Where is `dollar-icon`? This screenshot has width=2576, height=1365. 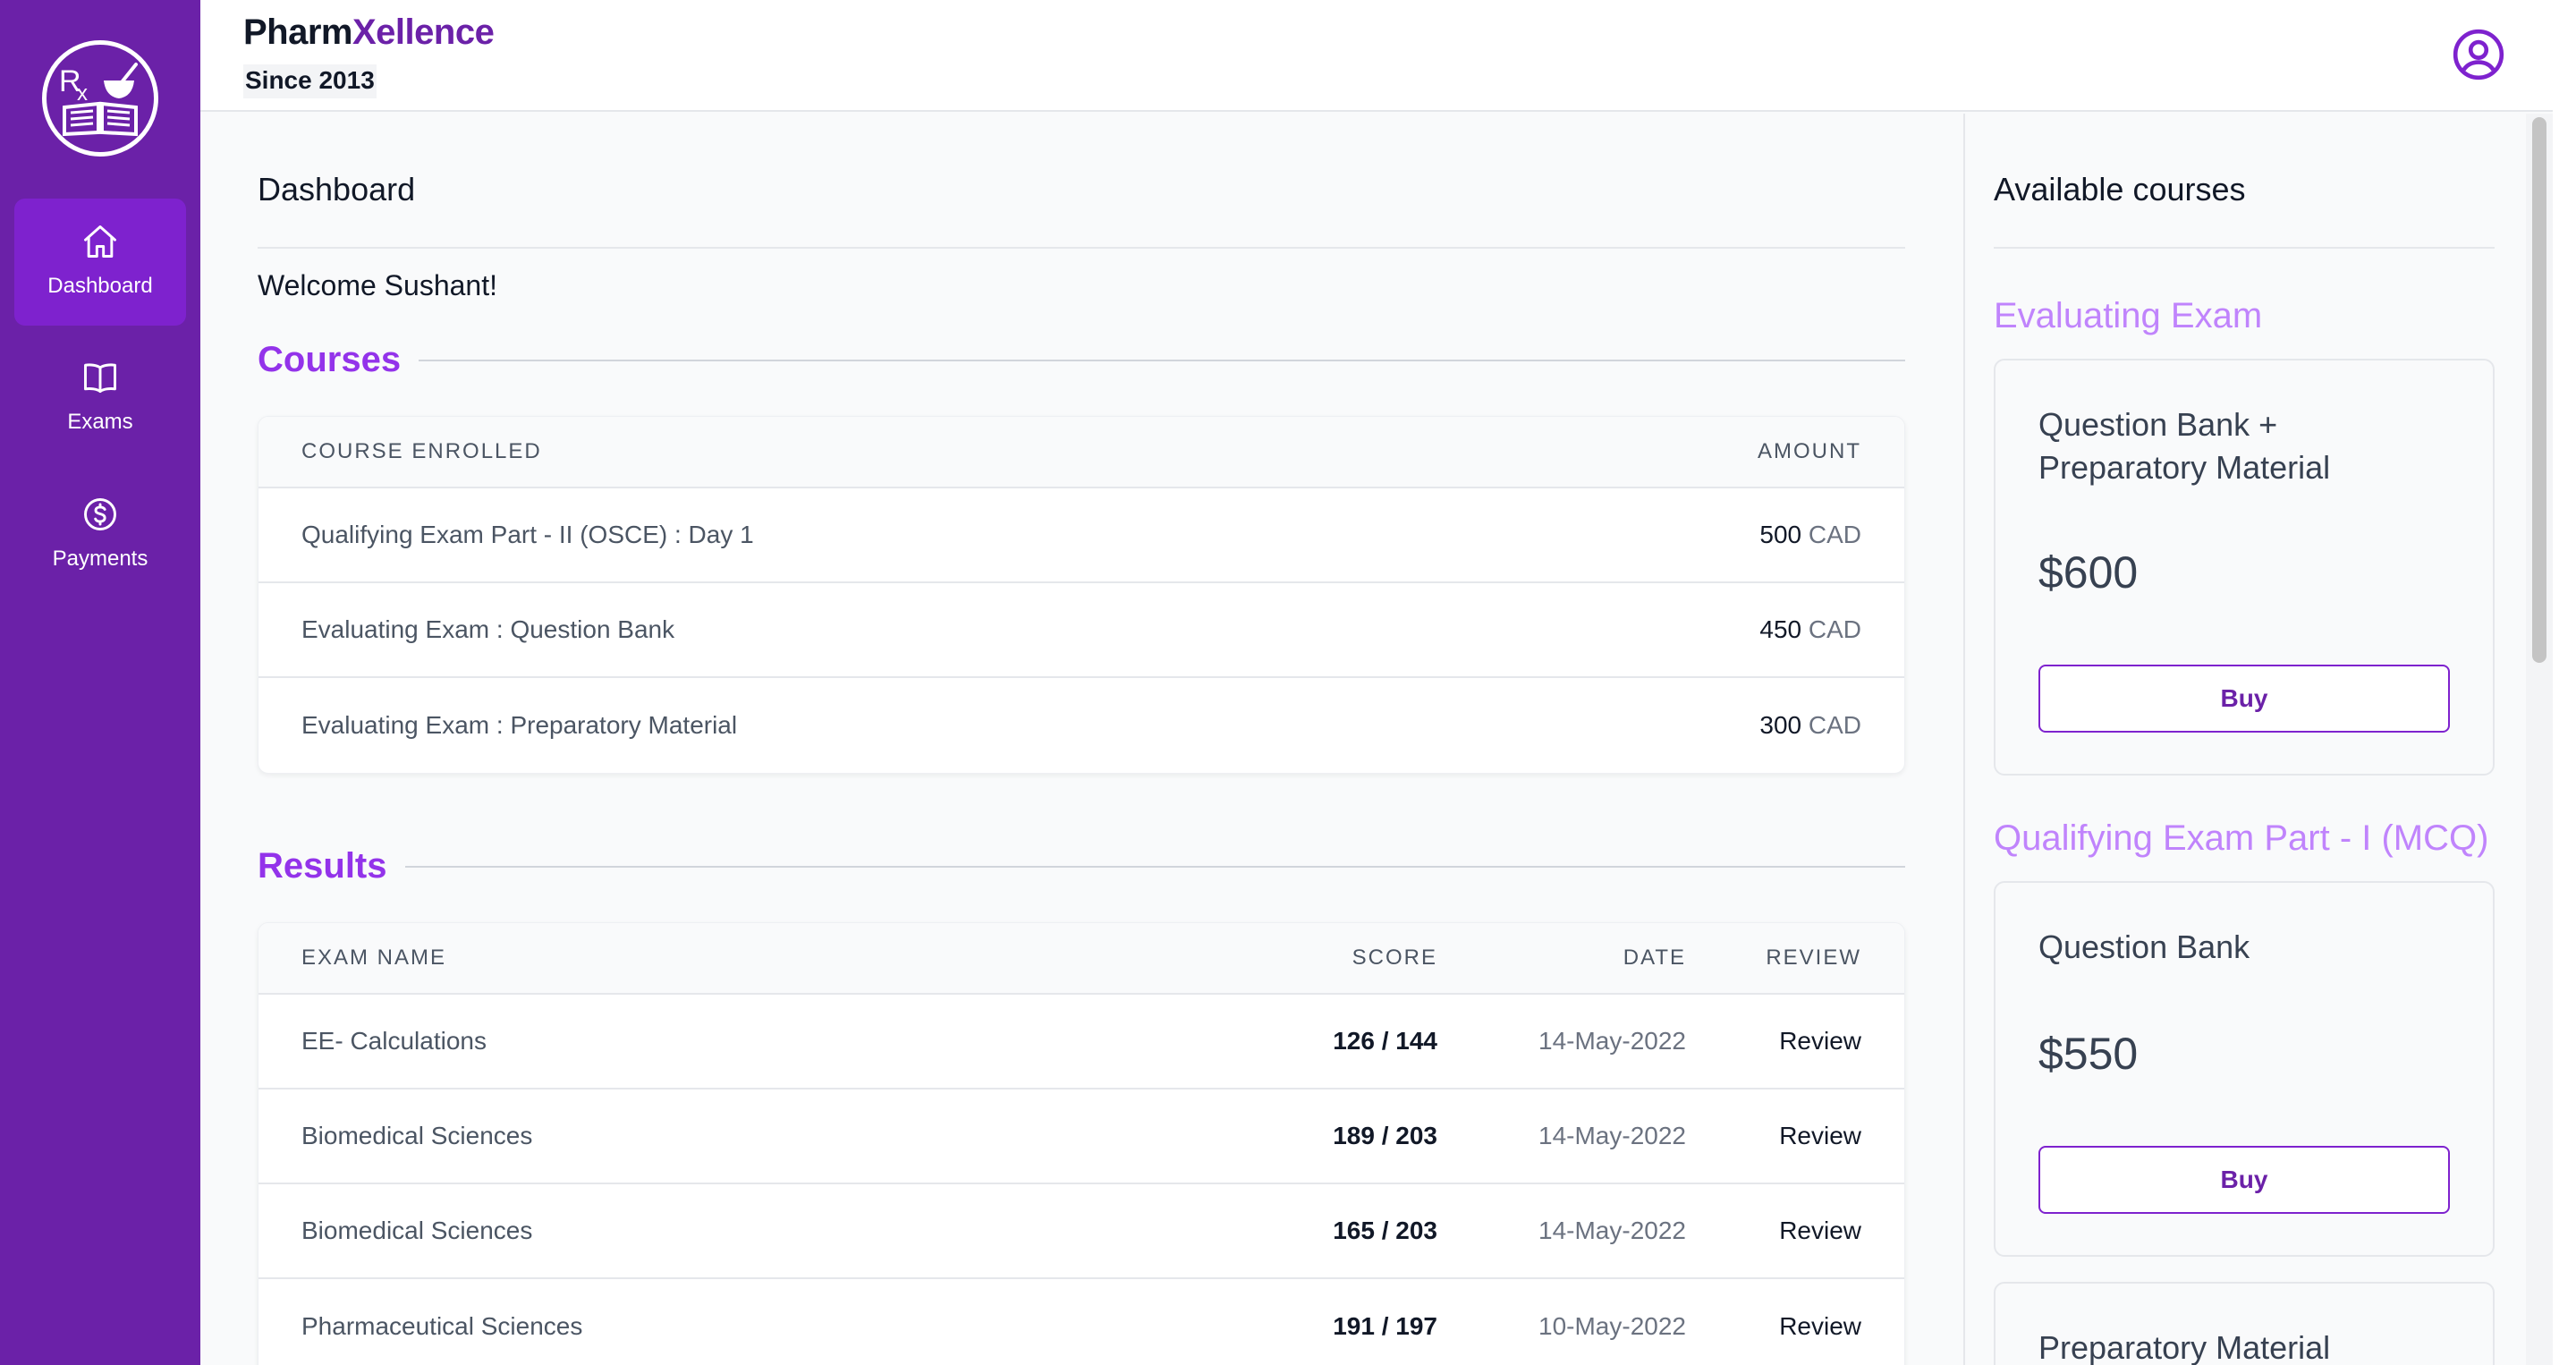 dollar-icon is located at coordinates (100, 514).